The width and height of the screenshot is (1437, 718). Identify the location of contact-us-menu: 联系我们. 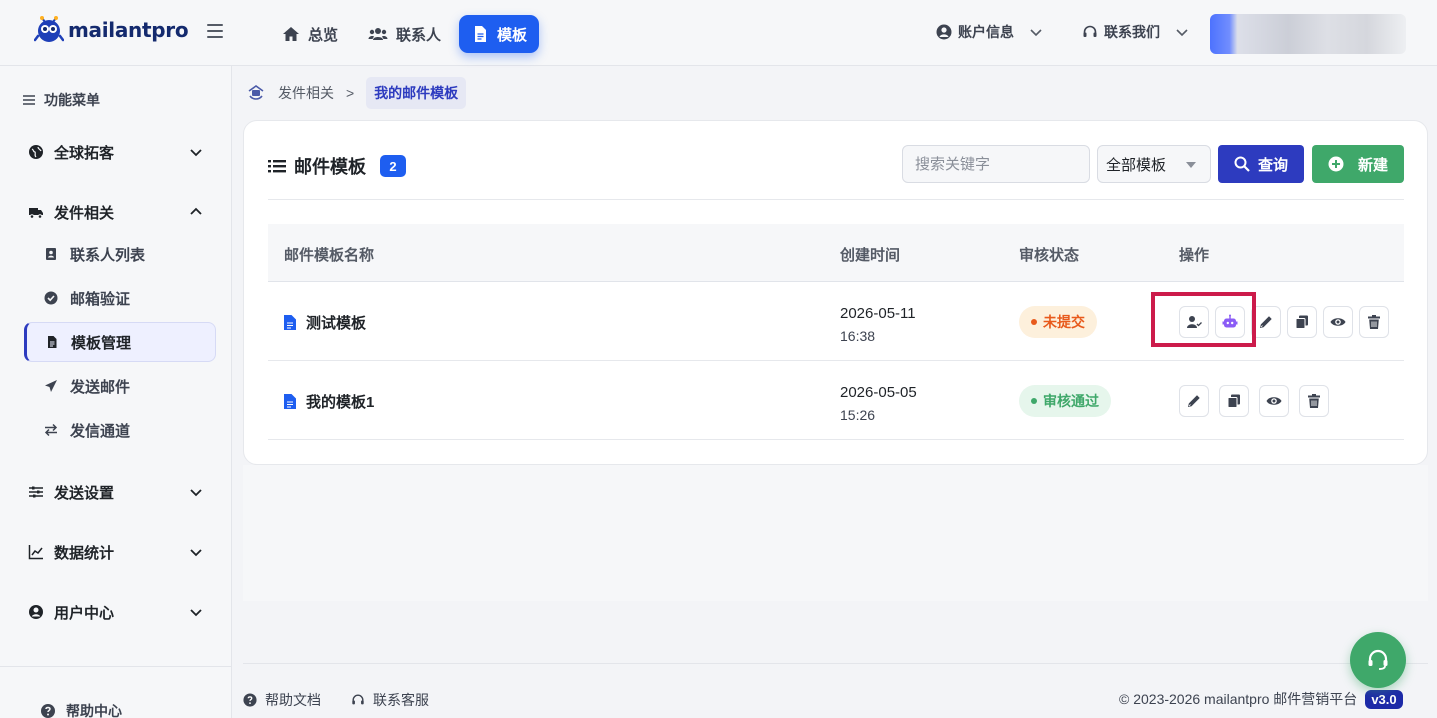
(1136, 32).